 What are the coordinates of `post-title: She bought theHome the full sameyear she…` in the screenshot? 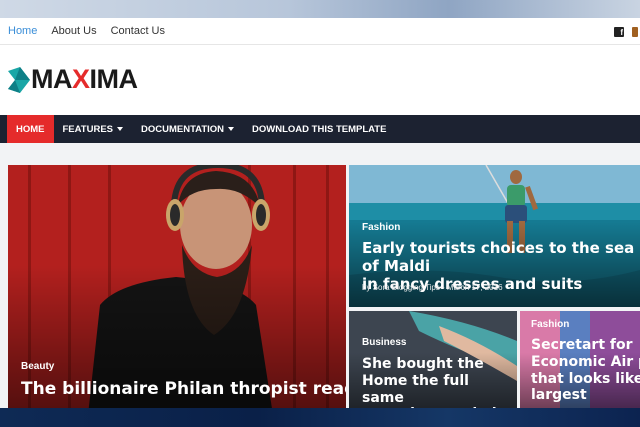 It's located at (437, 385).